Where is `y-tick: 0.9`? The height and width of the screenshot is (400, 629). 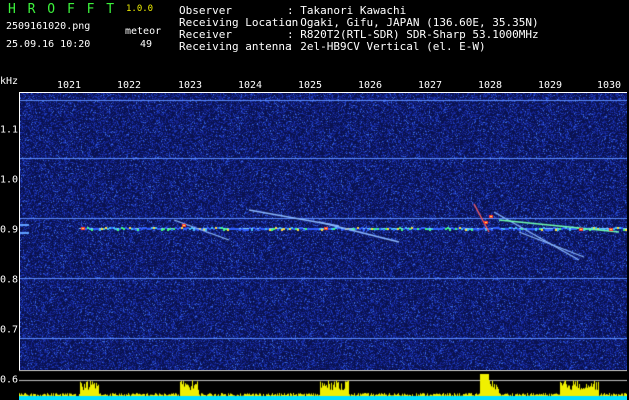 y-tick: 0.9 is located at coordinates (9, 230).